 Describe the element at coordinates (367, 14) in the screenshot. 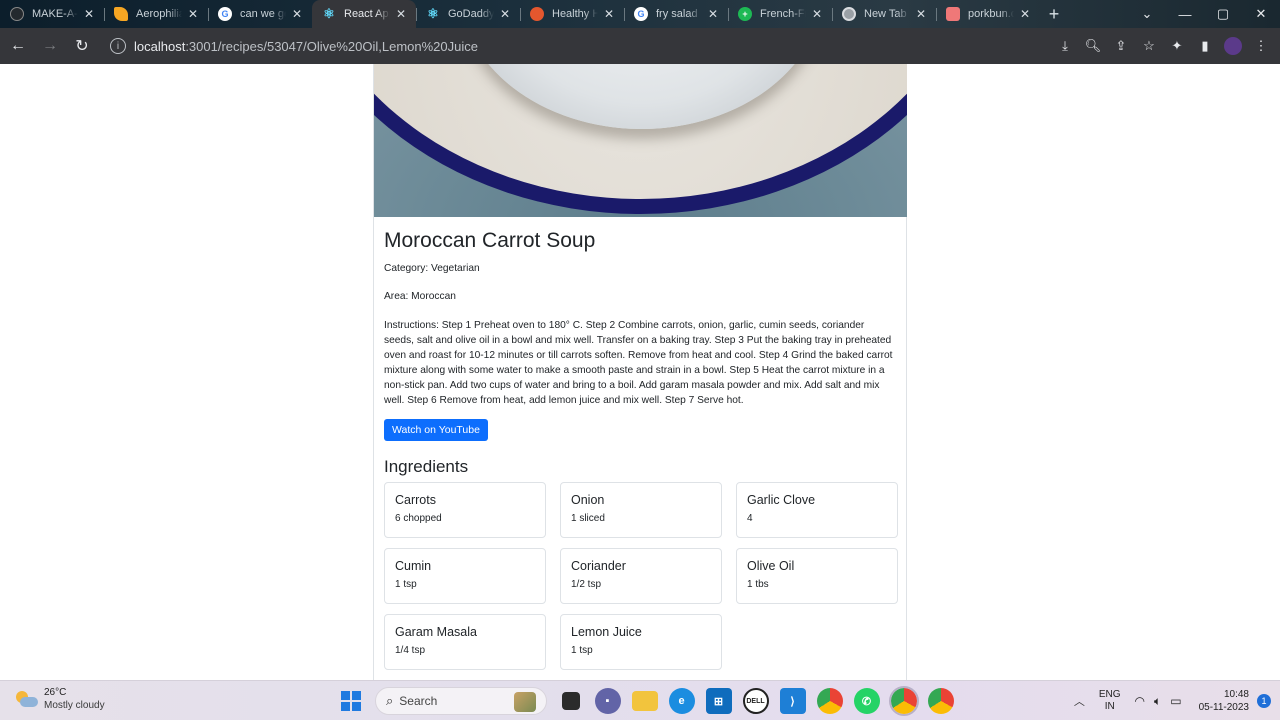

I see `tab-title: React App` at that location.